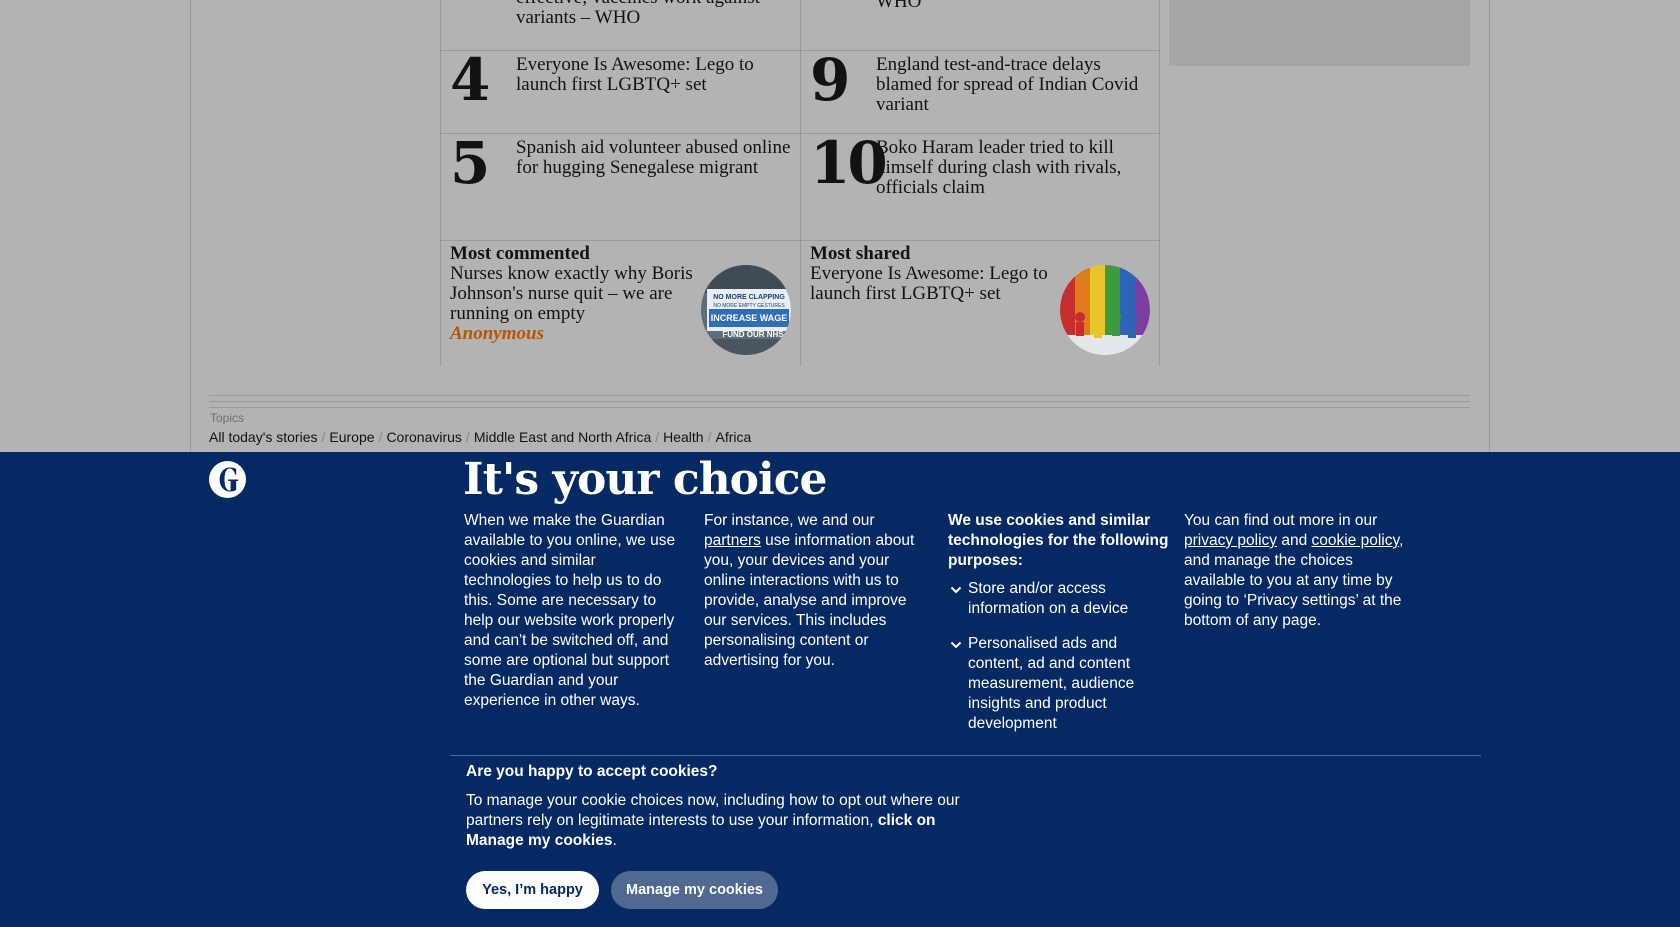 The width and height of the screenshot is (1680, 927). Describe the element at coordinates (227, 479) in the screenshot. I see `guardian-logo-icon` at that location.